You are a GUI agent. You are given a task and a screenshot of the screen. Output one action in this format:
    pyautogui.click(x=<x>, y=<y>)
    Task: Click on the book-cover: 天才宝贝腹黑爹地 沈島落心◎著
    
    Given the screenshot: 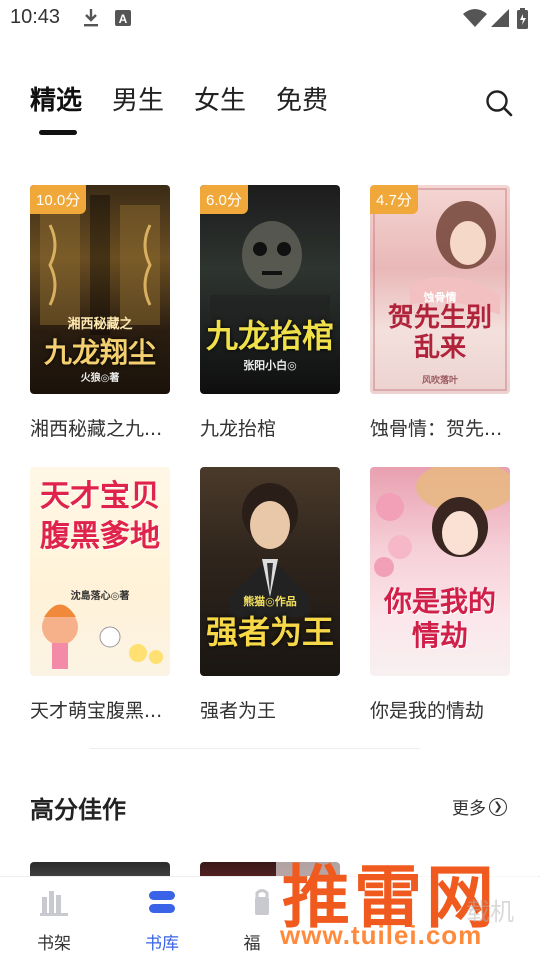 What is the action you would take?
    pyautogui.click(x=100, y=571)
    